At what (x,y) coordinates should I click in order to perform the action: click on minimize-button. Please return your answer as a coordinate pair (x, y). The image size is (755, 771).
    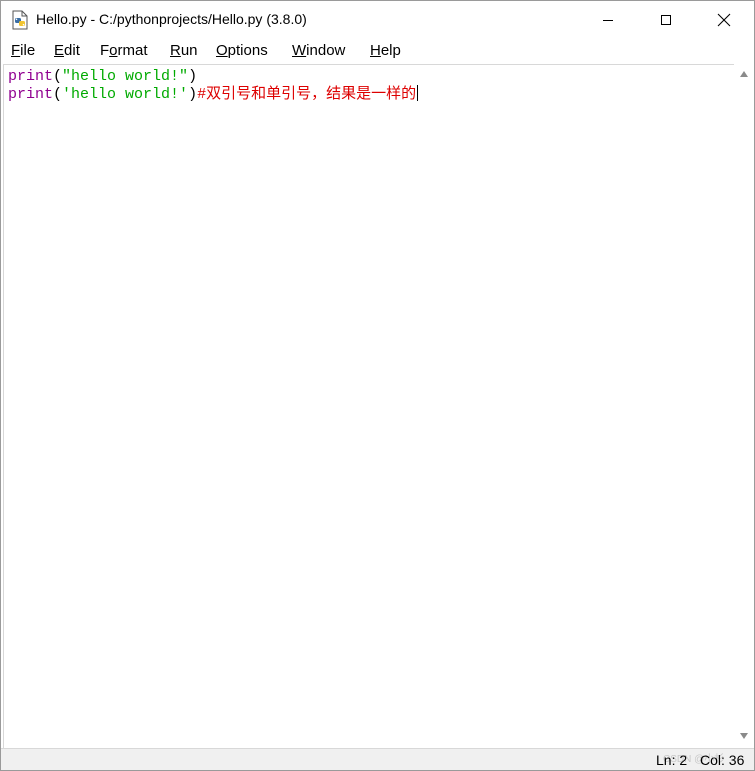
    Looking at the image, I should click on (608, 20).